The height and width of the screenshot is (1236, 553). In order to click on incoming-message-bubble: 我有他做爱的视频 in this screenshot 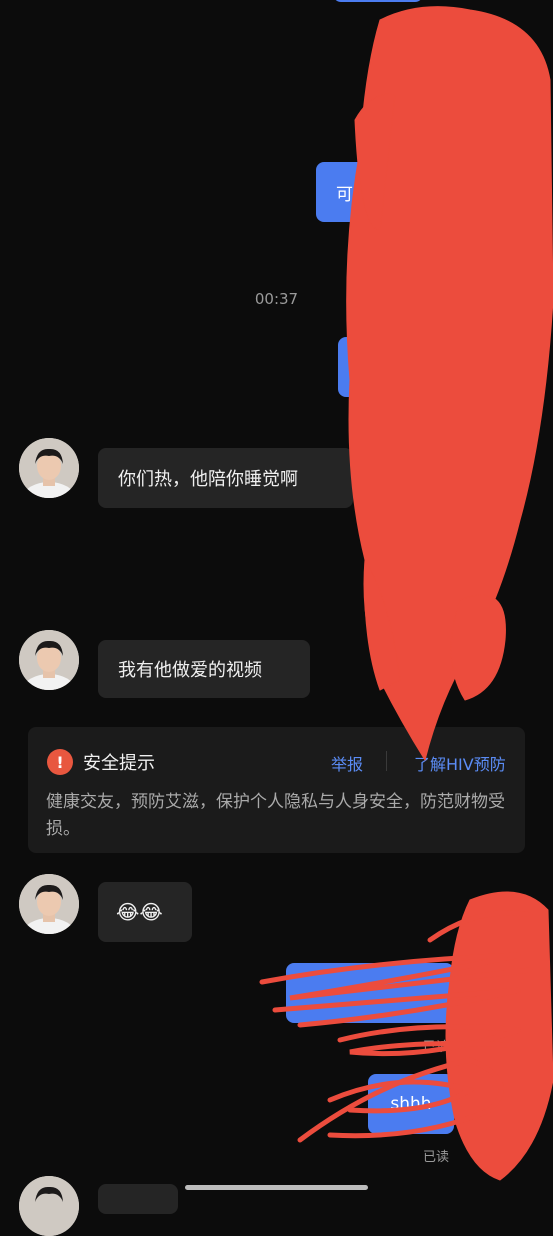, I will do `click(204, 669)`.